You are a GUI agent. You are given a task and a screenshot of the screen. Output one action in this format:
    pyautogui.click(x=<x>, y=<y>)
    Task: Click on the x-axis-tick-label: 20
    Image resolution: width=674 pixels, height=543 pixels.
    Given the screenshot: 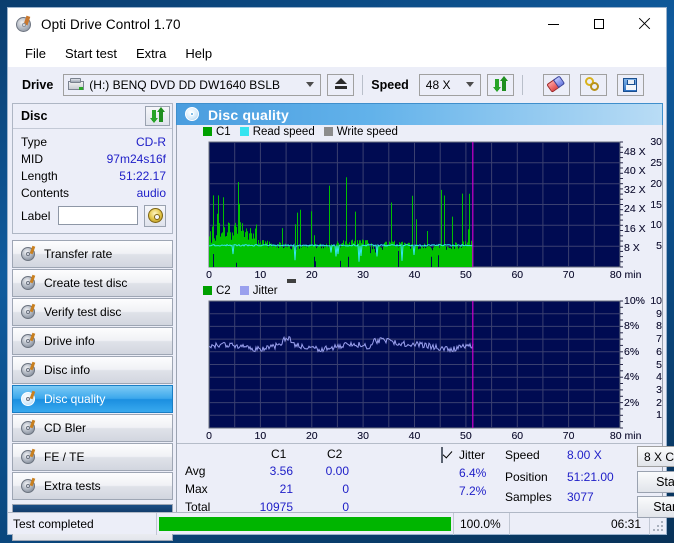 What is the action you would take?
    pyautogui.click(x=311, y=436)
    